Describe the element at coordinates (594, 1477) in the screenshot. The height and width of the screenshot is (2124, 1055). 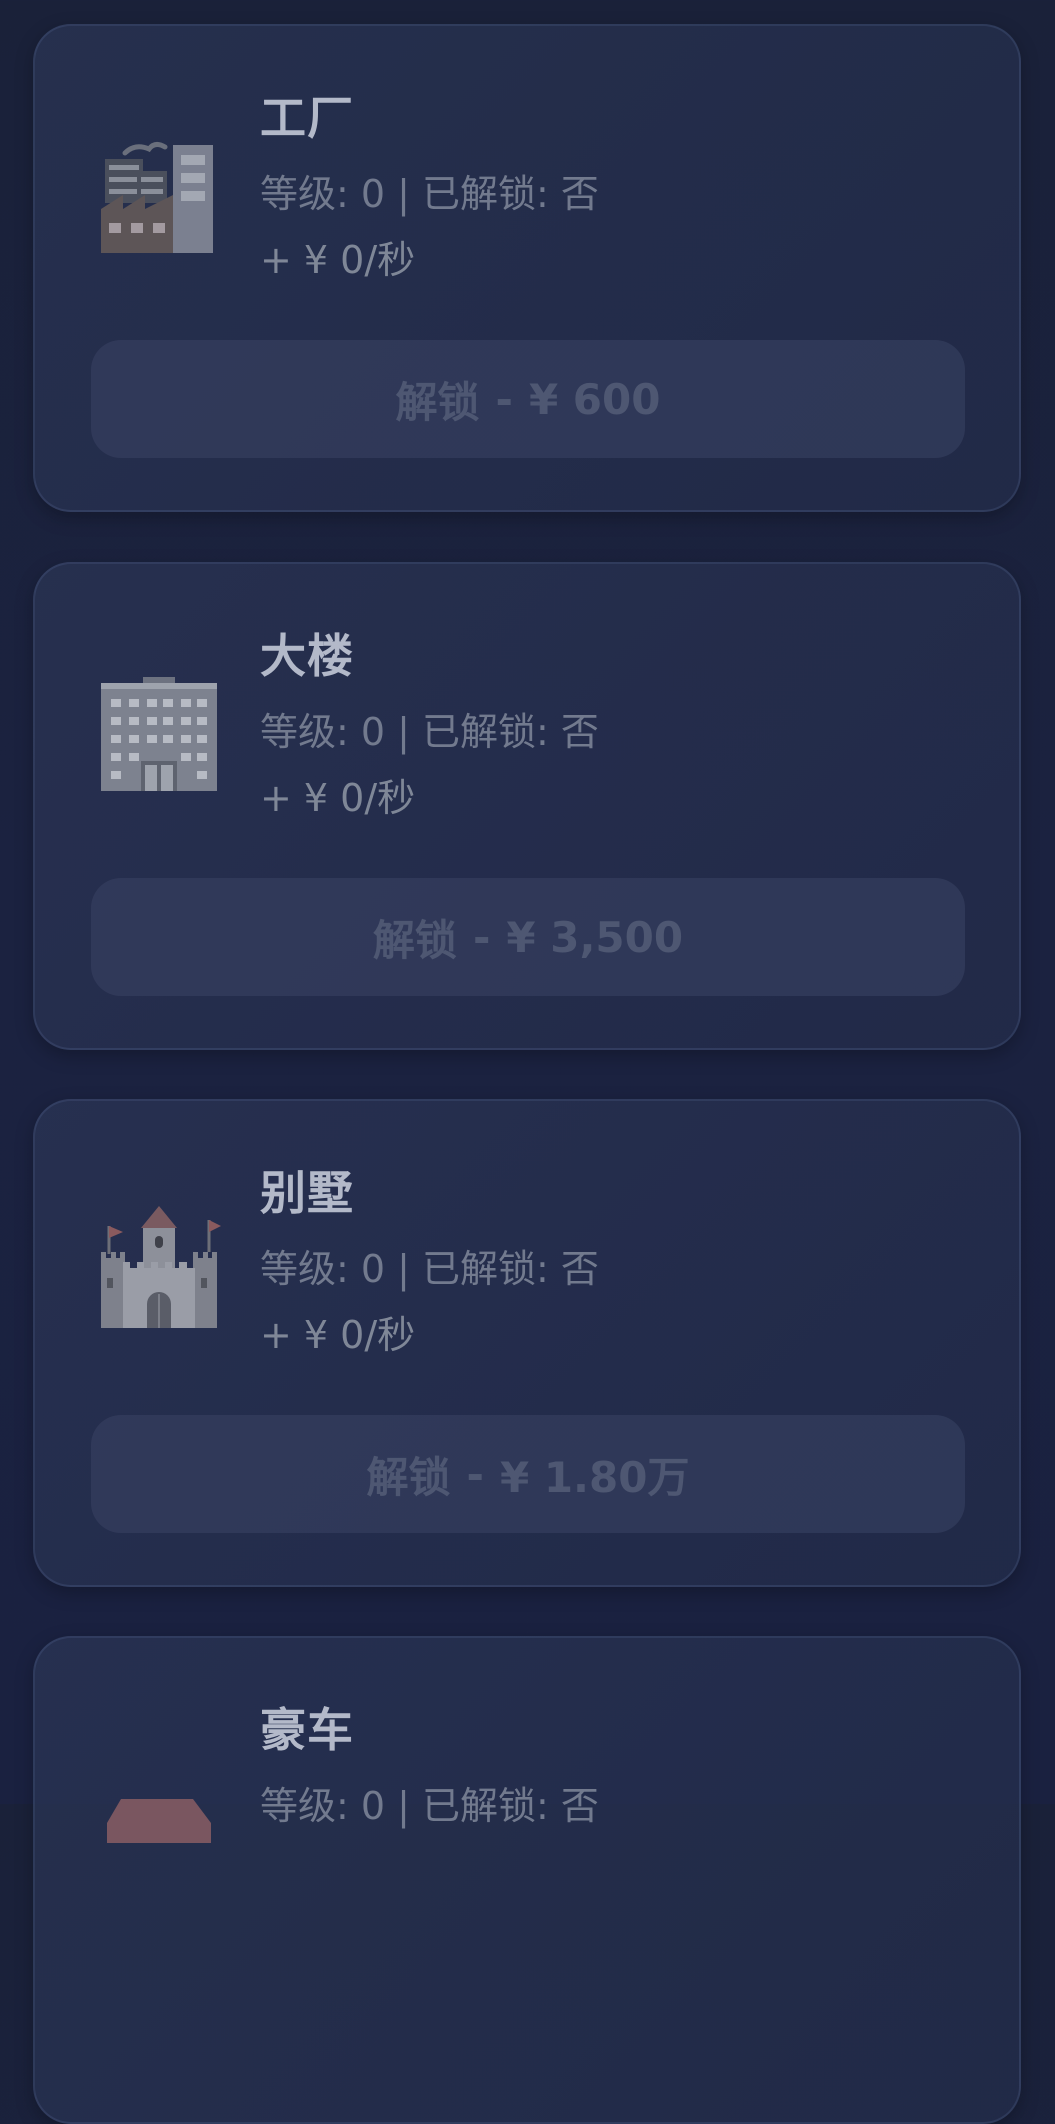
I see `unlock-price: ¥ 1.80万` at that location.